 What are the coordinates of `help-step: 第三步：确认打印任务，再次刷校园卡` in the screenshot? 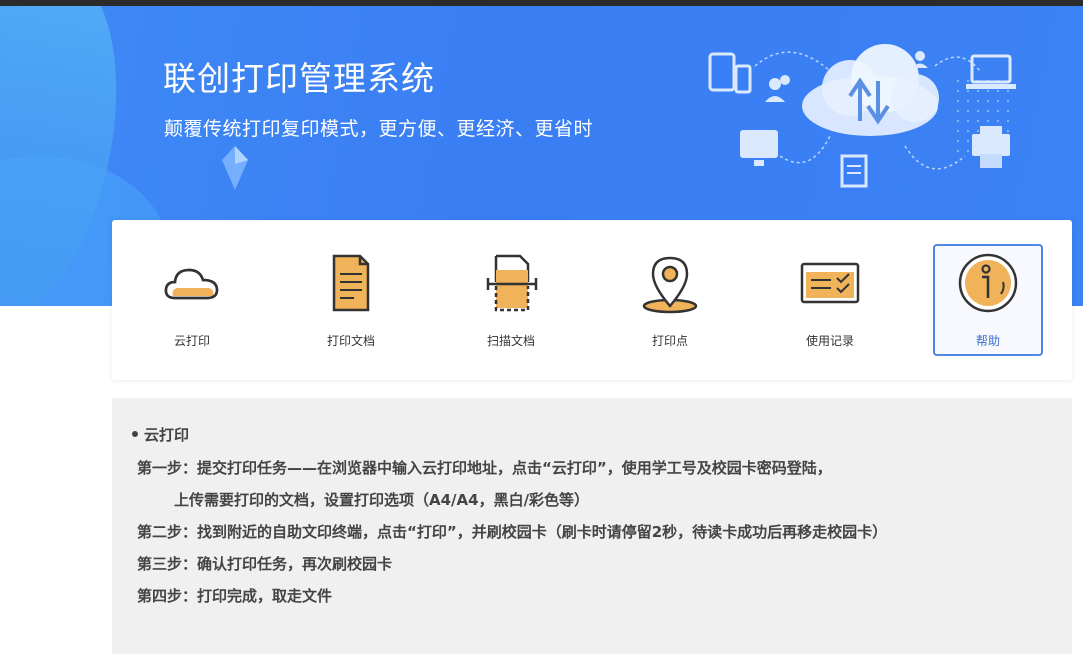 It's located at (265, 564).